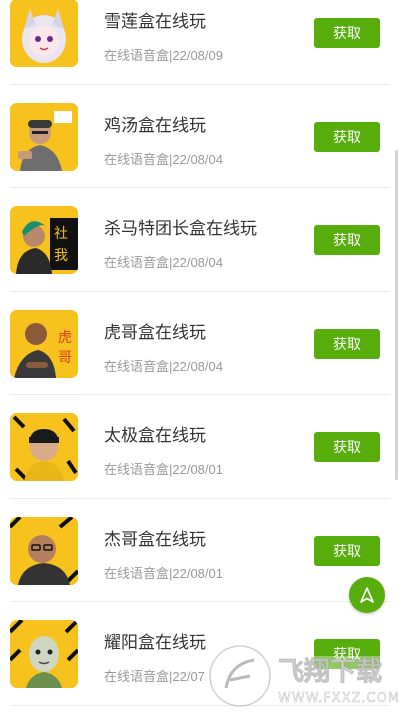 The height and width of the screenshot is (720, 400). What do you see at coordinates (155, 19) in the screenshot?
I see `item-title: 雪莲盒在线玩` at bounding box center [155, 19].